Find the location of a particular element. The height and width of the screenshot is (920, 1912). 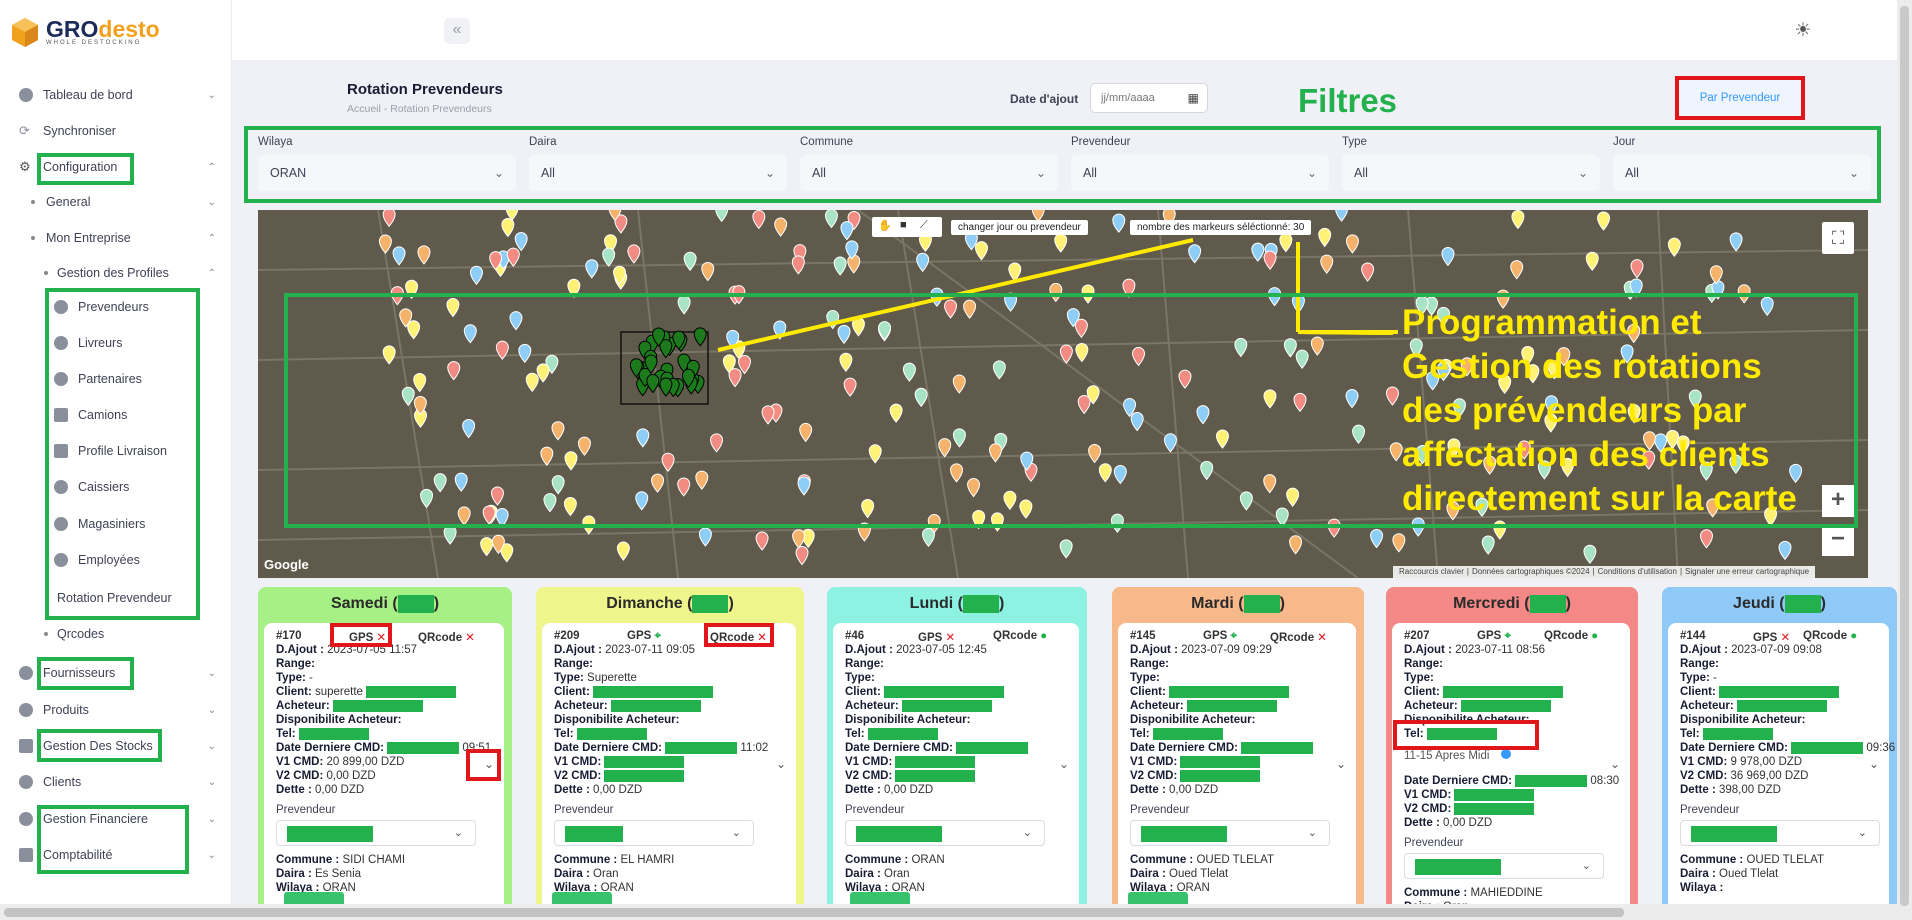

type-select: All ⌄ is located at coordinates (1471, 173).